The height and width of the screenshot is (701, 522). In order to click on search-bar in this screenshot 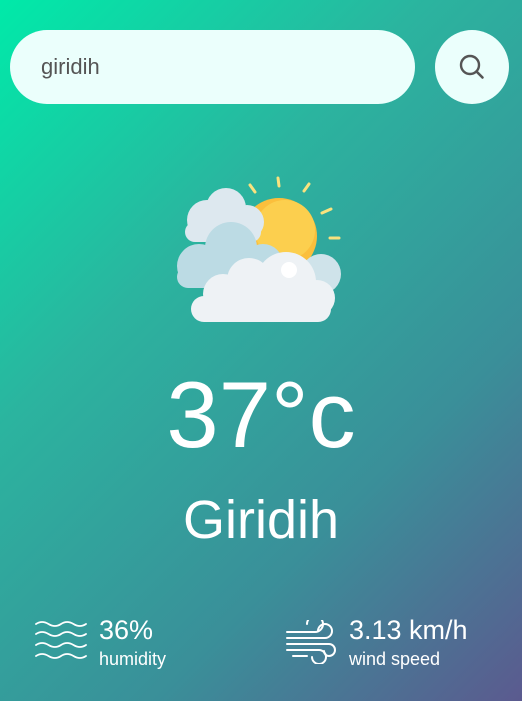, I will do `click(260, 67)`.